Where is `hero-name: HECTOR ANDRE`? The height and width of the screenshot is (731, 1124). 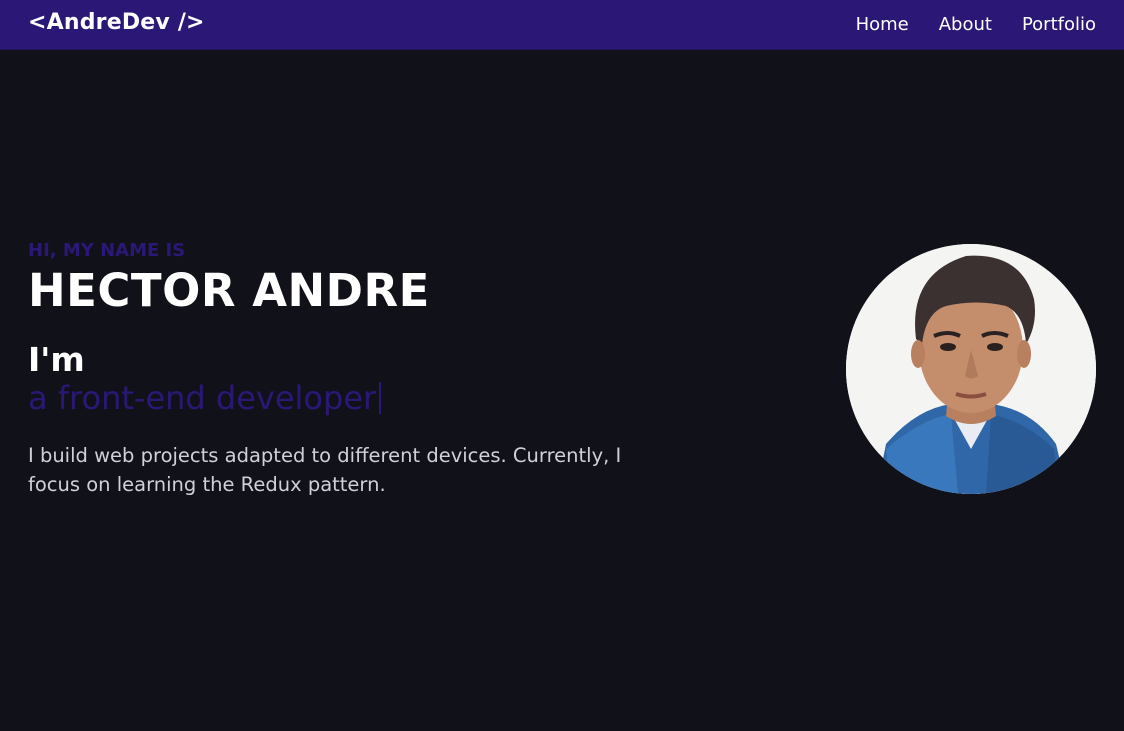 hero-name: HECTOR ANDRE is located at coordinates (229, 290).